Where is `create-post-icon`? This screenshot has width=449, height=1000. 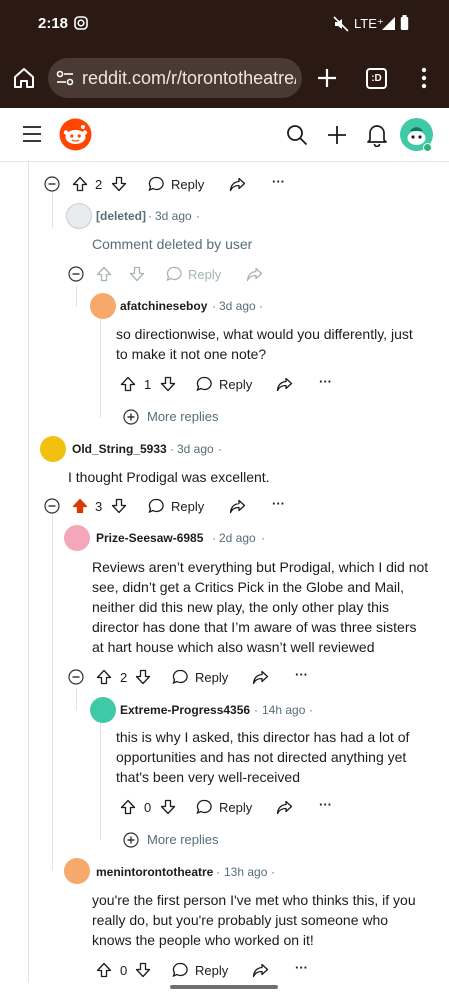
create-post-icon is located at coordinates (337, 135).